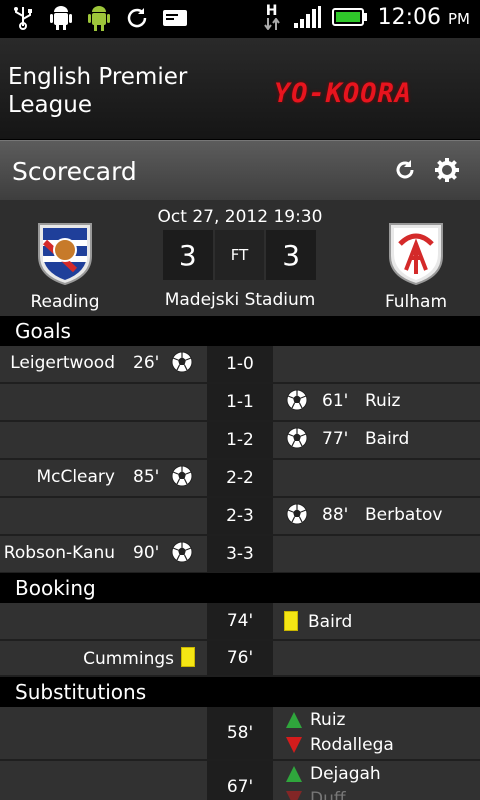 The height and width of the screenshot is (800, 480). What do you see at coordinates (188, 255) in the screenshot?
I see `home-score: 3` at bounding box center [188, 255].